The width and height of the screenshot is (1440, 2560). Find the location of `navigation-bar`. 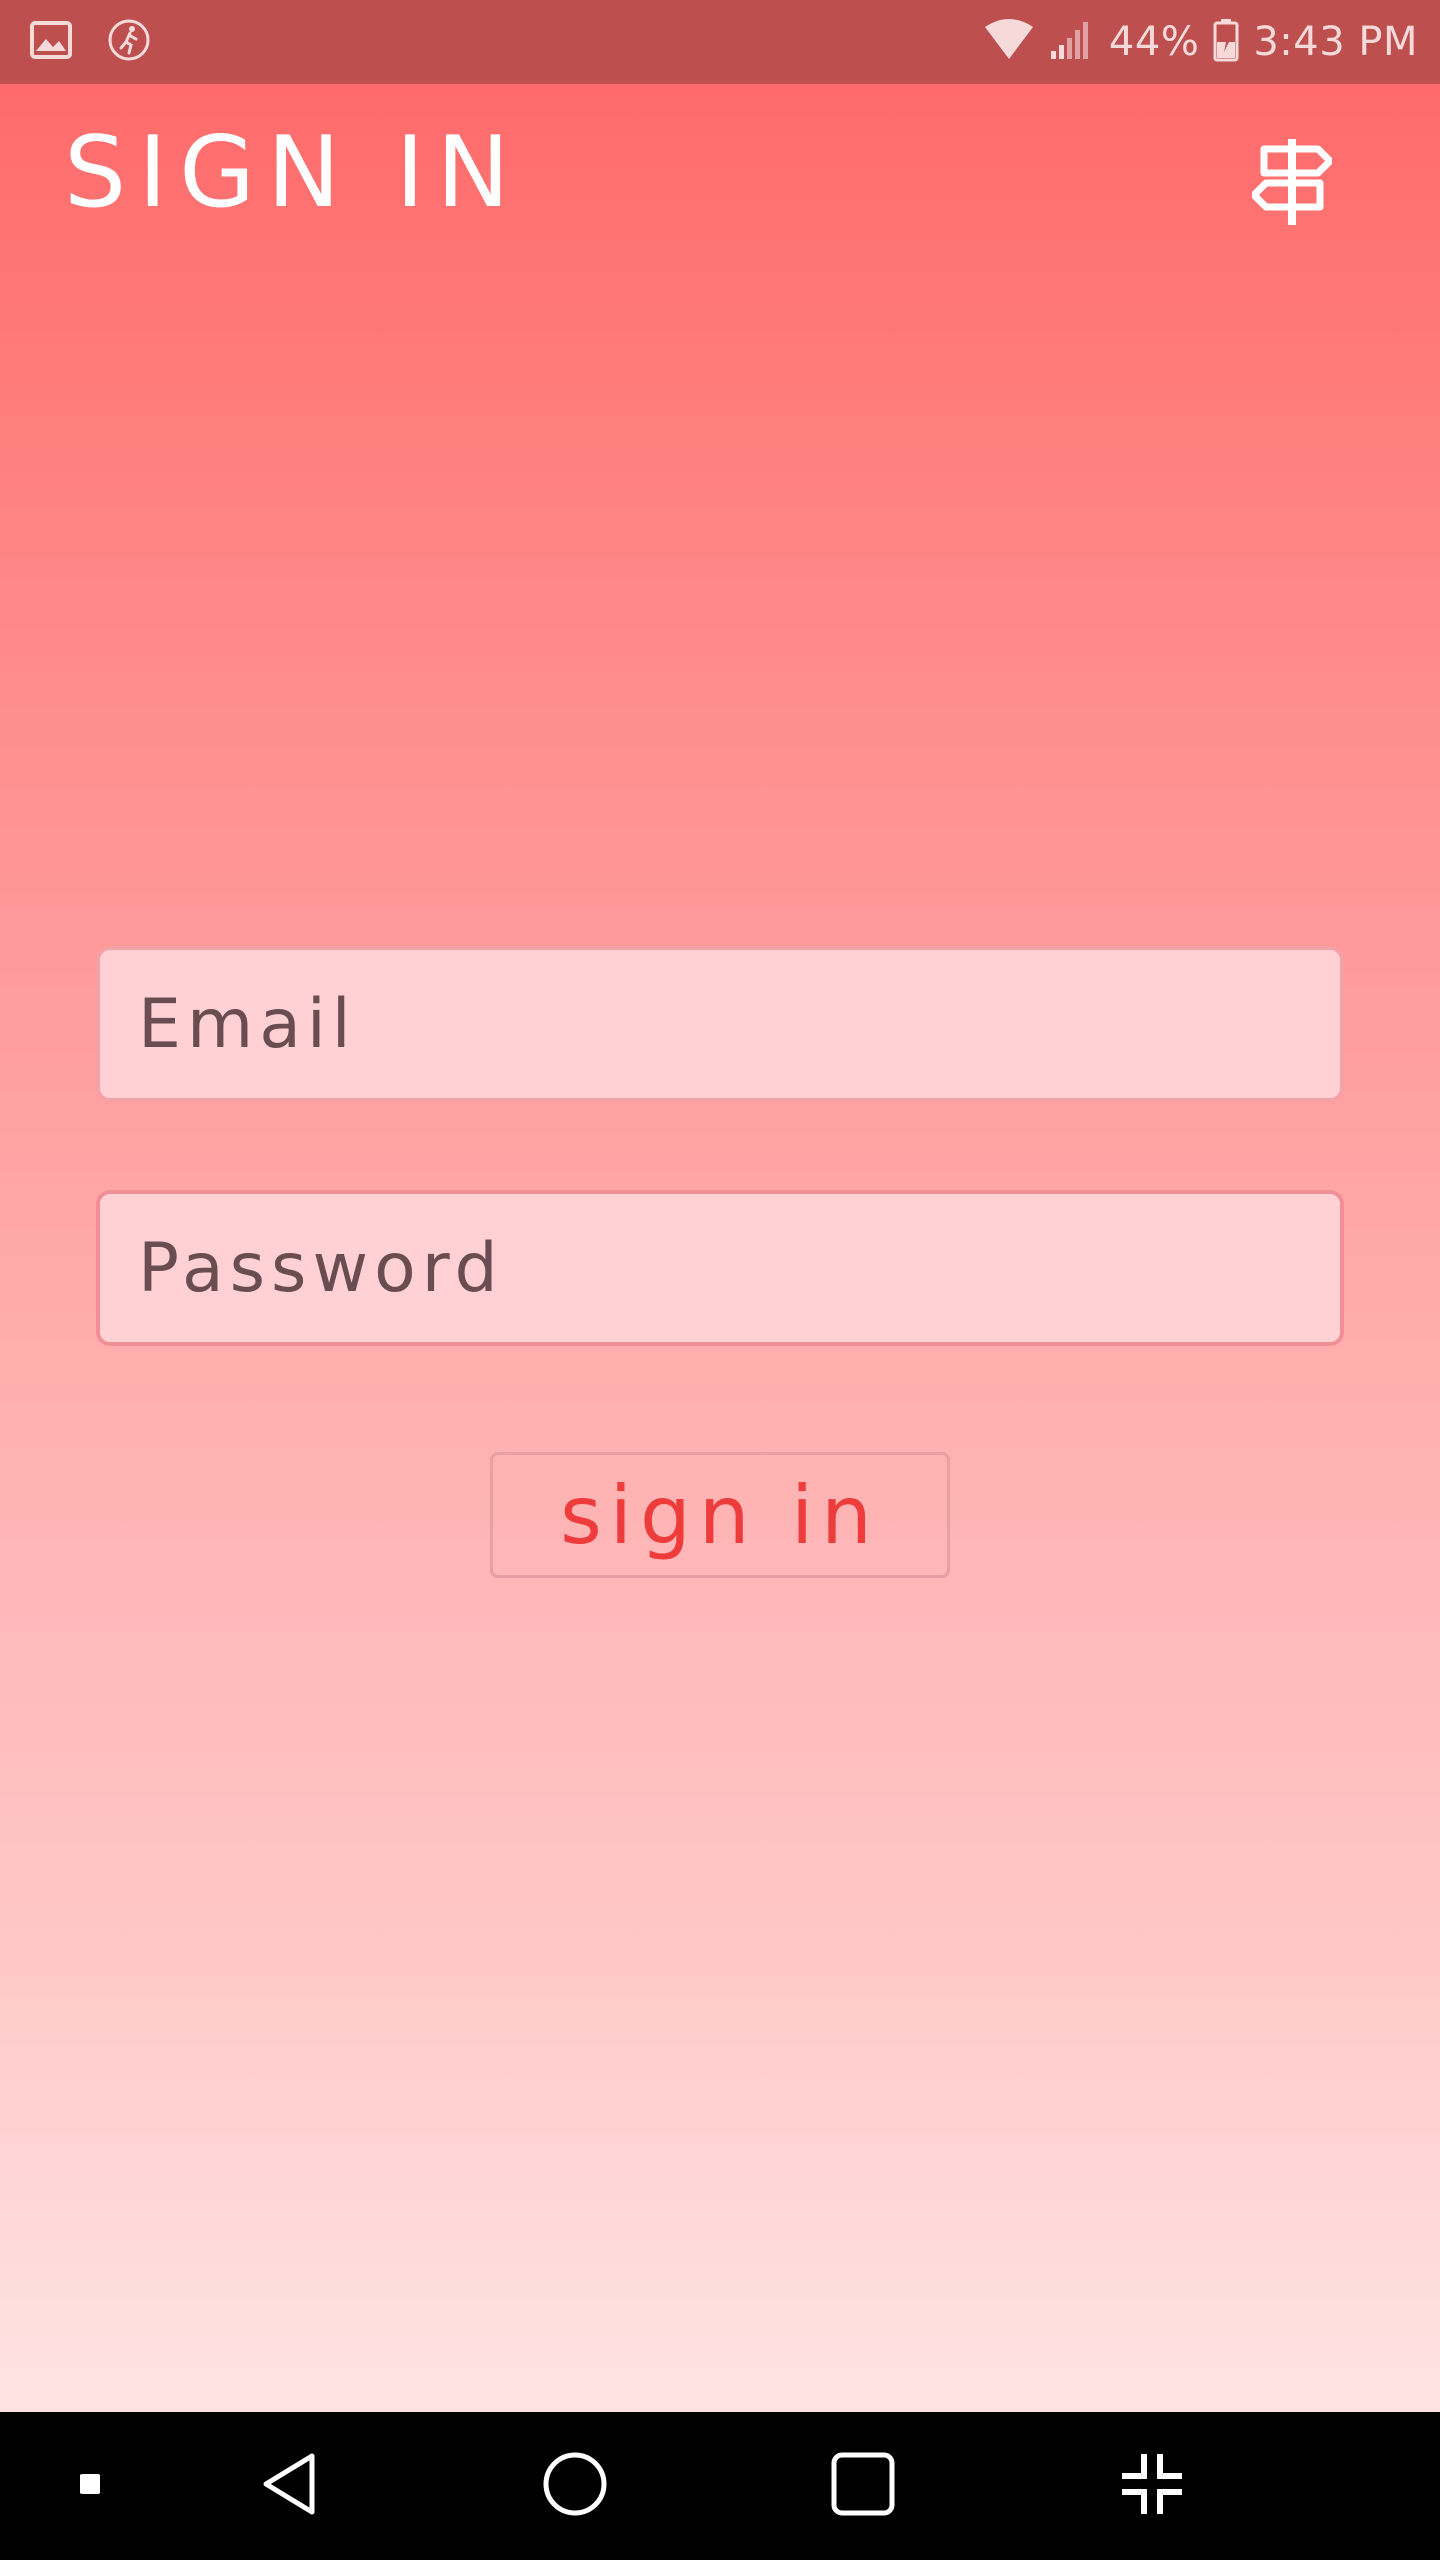

navigation-bar is located at coordinates (720, 2486).